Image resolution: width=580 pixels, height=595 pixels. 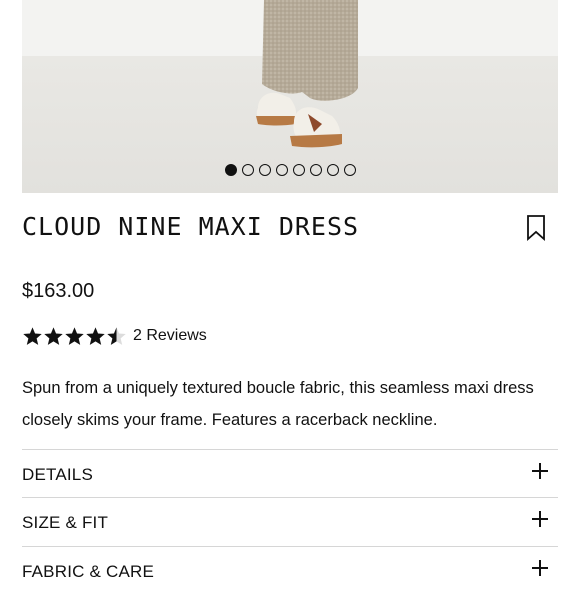 I want to click on rating-row: 2 Reviews, so click(x=114, y=336).